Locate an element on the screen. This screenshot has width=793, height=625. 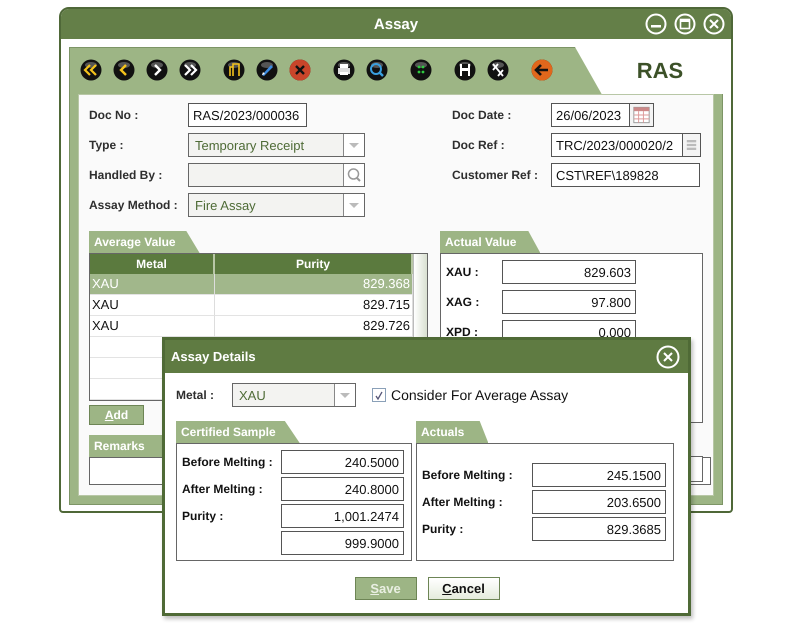
column-header: Purity is located at coordinates (314, 264).